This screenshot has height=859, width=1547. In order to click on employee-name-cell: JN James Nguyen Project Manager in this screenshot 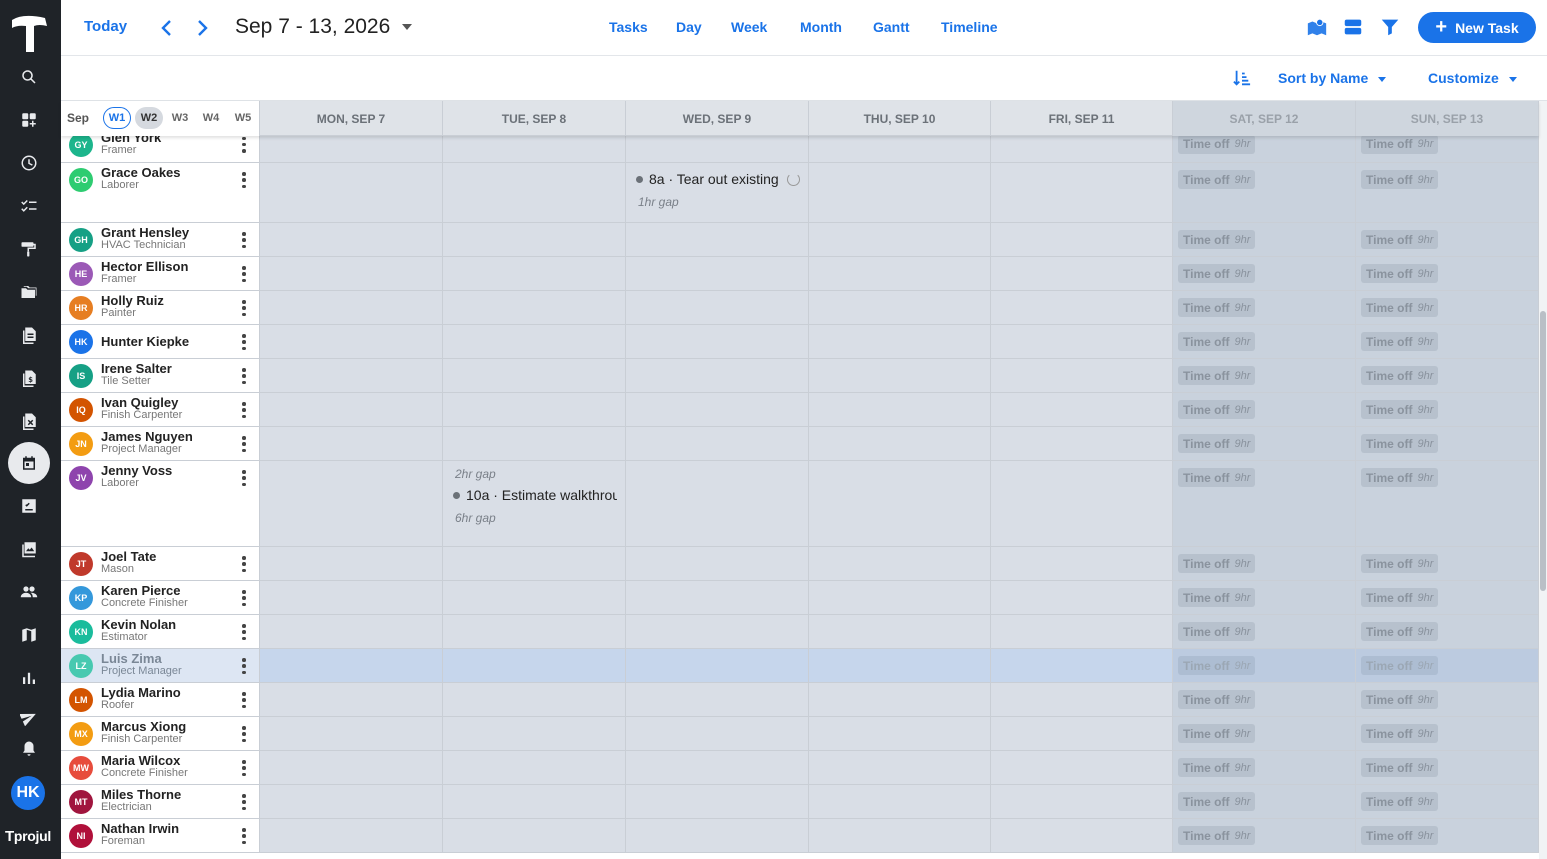, I will do `click(160, 443)`.